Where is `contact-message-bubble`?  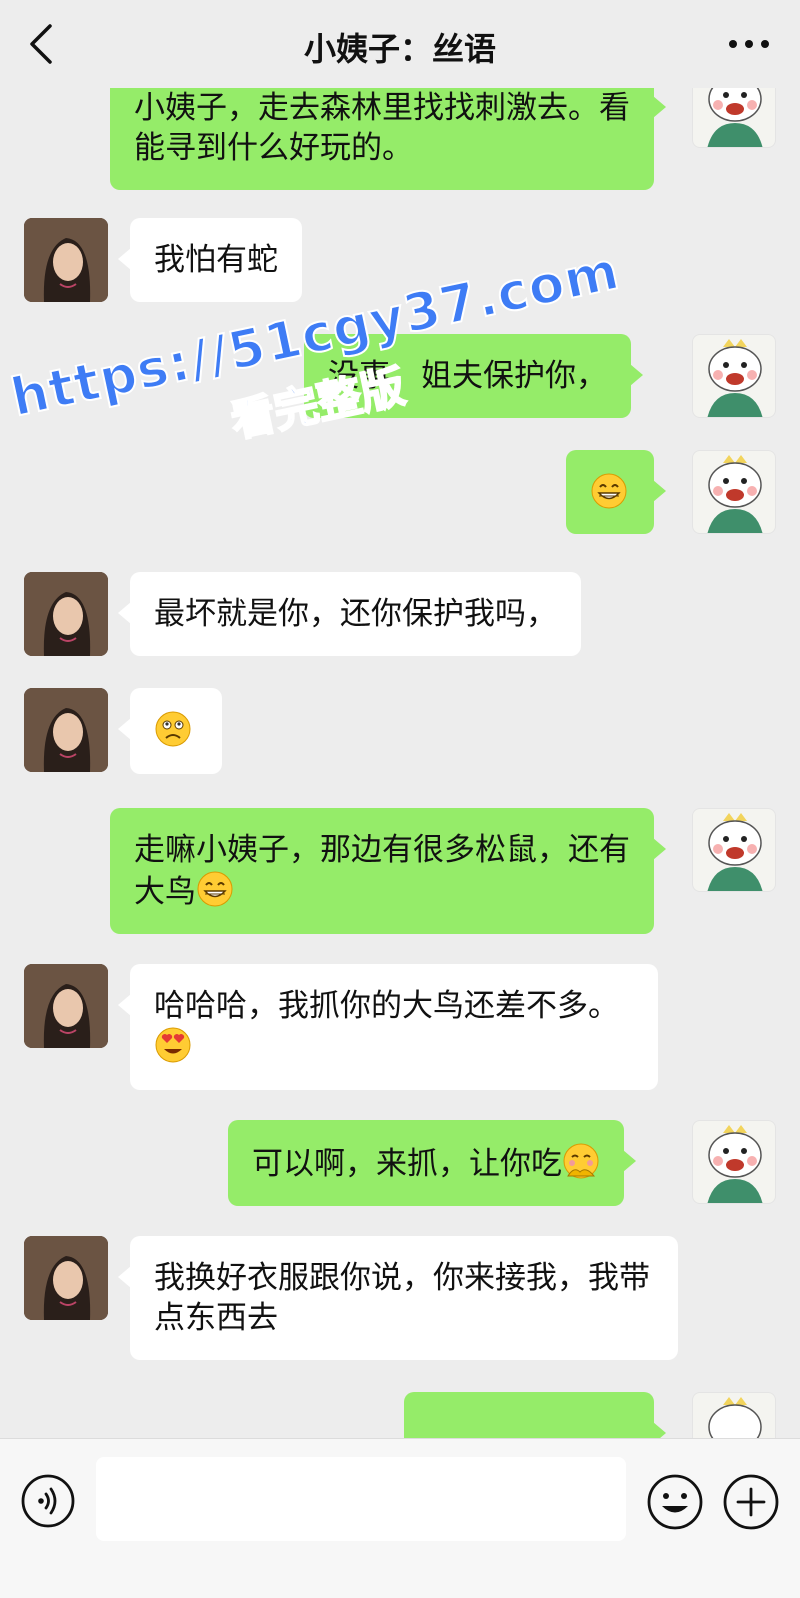 contact-message-bubble is located at coordinates (170, 731).